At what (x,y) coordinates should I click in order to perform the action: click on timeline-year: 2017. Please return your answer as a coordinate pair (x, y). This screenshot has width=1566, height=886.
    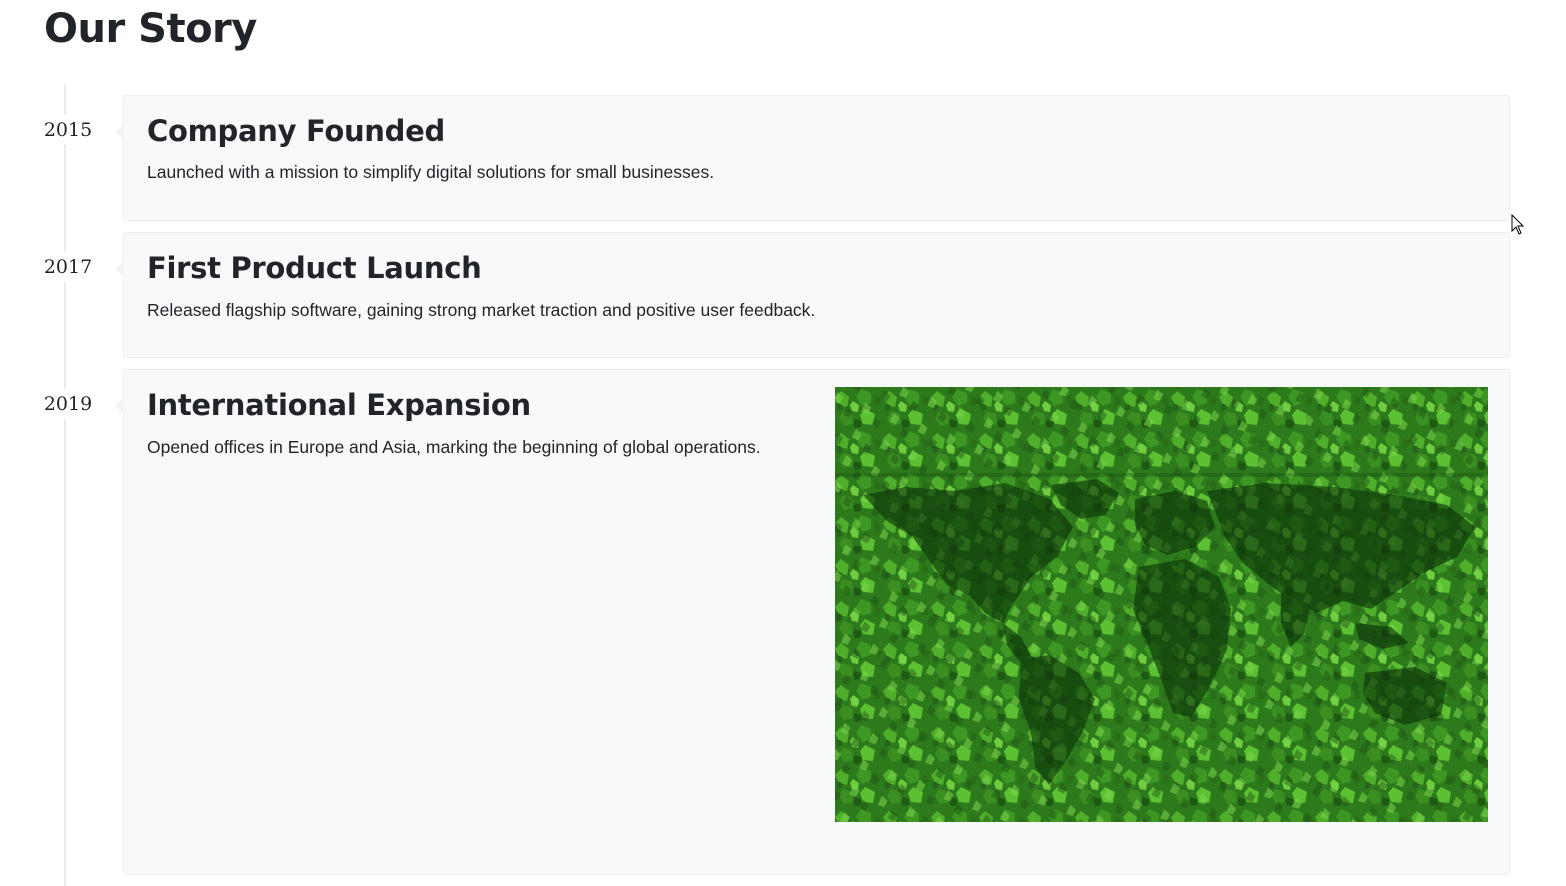
    Looking at the image, I should click on (68, 267).